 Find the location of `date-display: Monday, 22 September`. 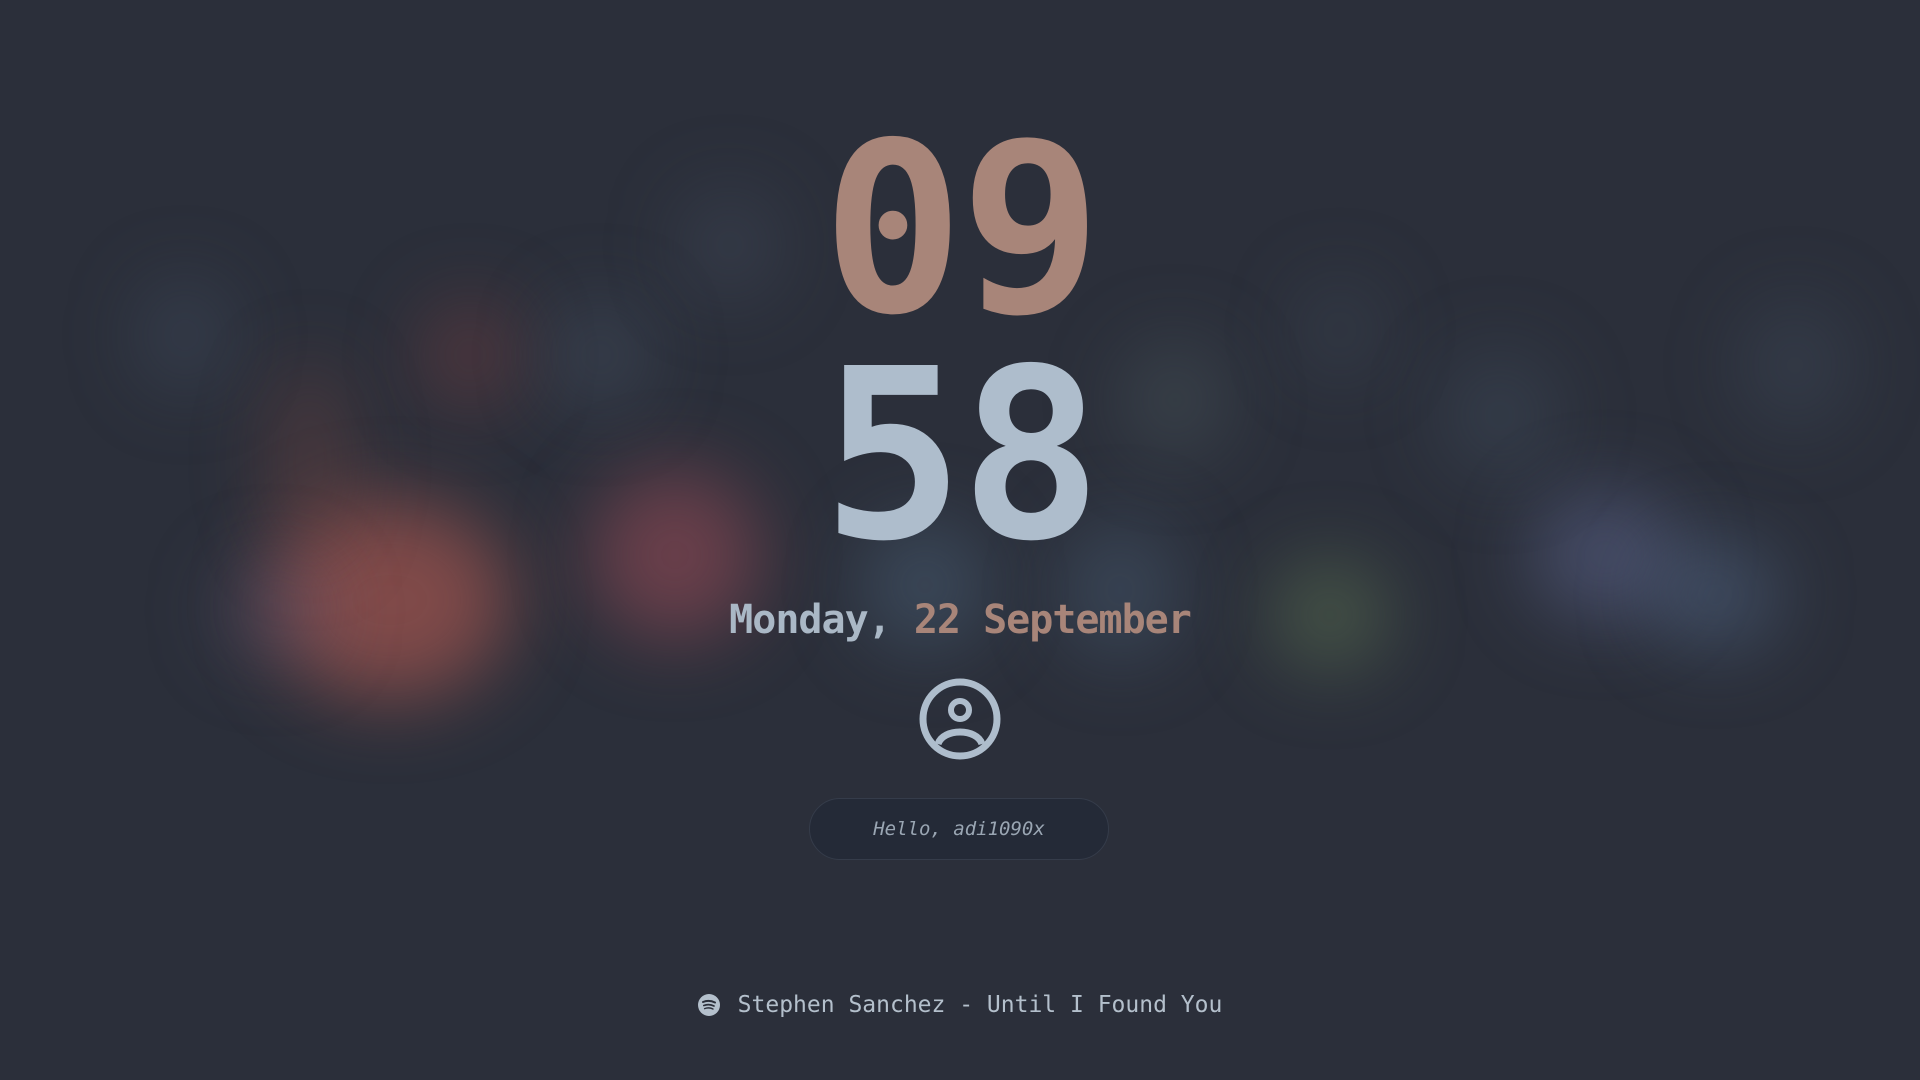

date-display: Monday, 22 September is located at coordinates (960, 620).